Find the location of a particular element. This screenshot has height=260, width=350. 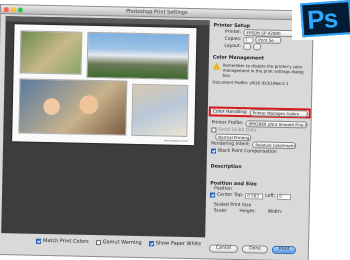

photo-children is located at coordinates (73, 107).